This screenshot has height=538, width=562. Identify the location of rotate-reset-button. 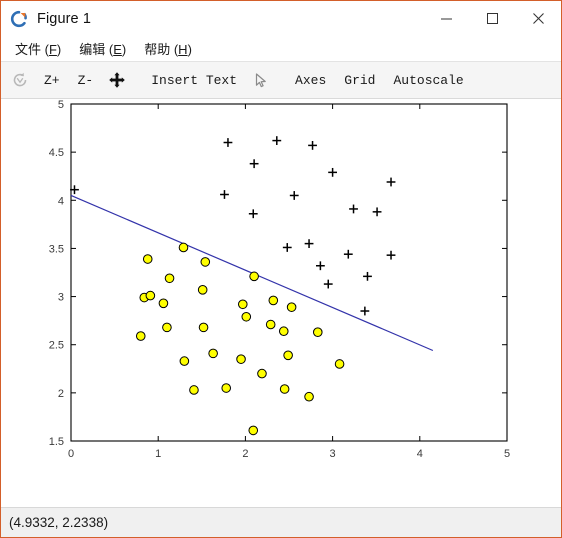
(20, 80).